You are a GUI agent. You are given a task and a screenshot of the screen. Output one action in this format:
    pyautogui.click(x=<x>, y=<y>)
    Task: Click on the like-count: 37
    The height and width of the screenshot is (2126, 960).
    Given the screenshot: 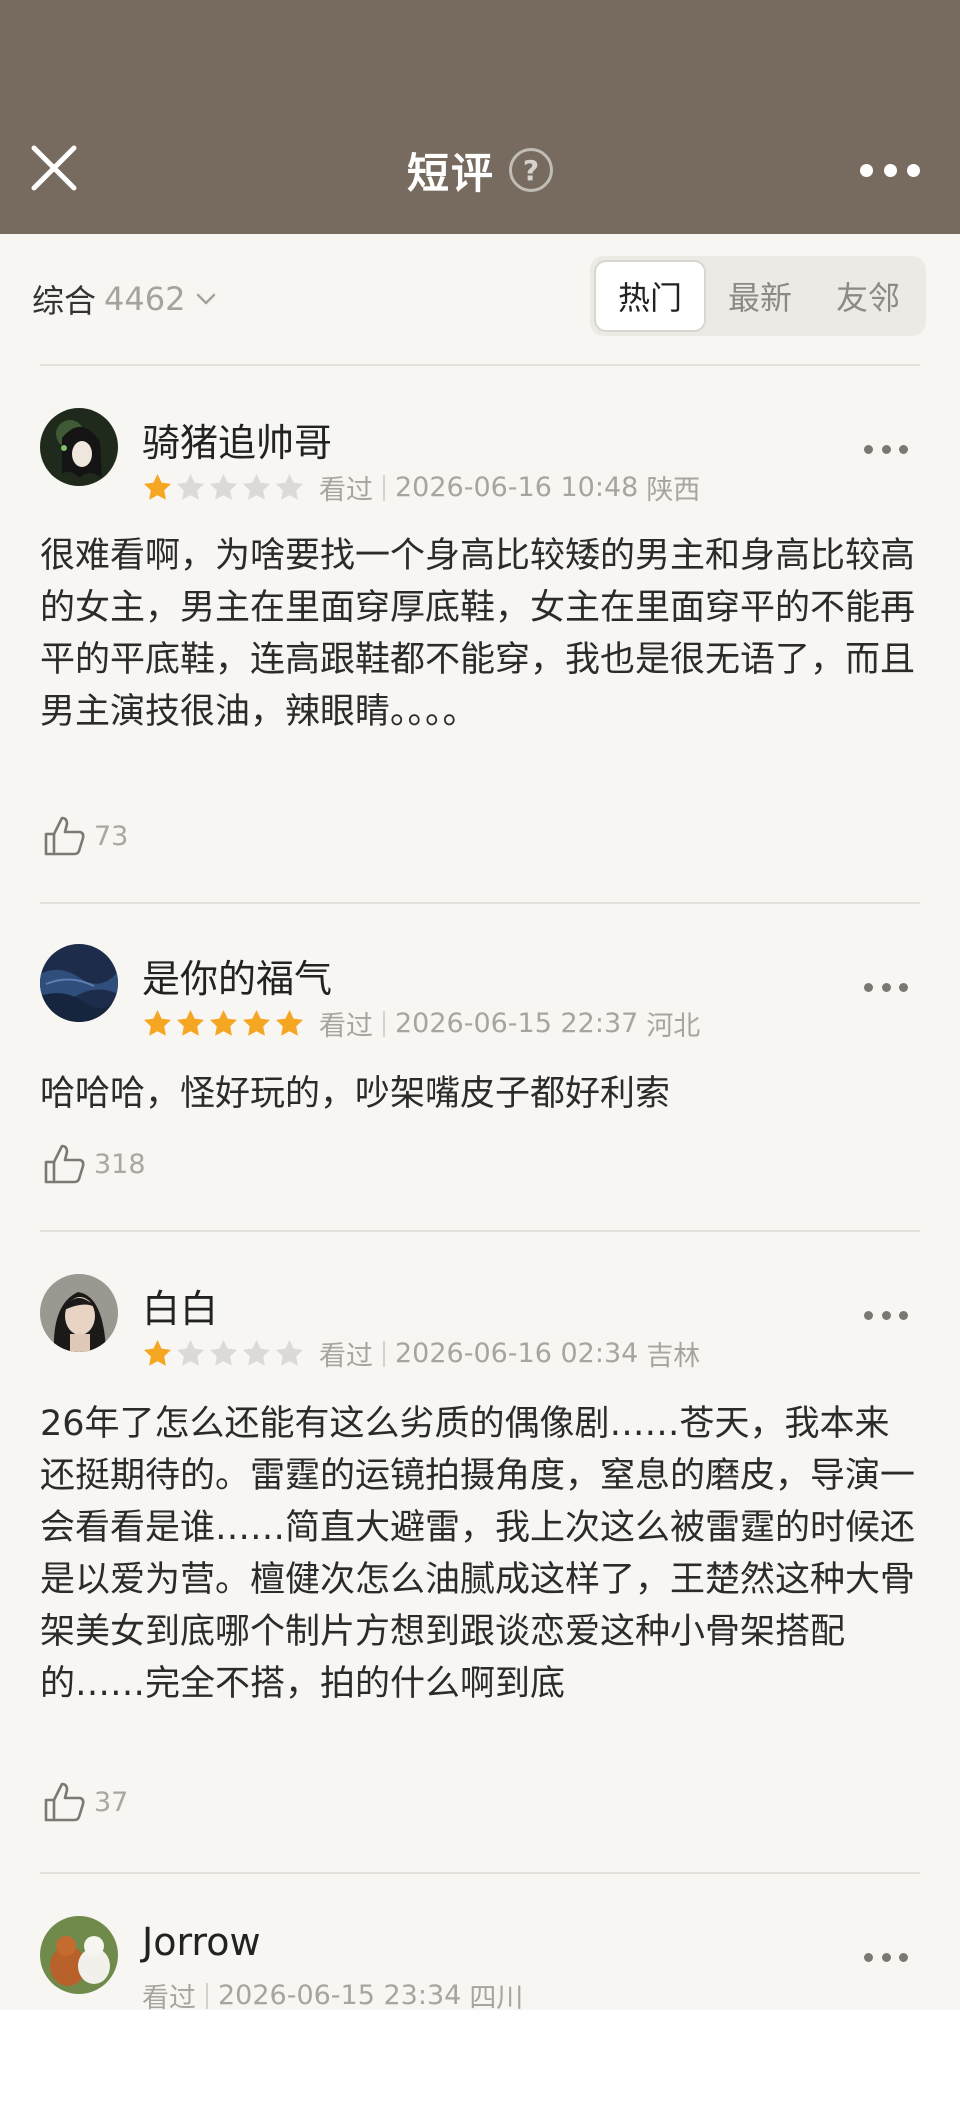 What is the action you would take?
    pyautogui.click(x=111, y=1802)
    